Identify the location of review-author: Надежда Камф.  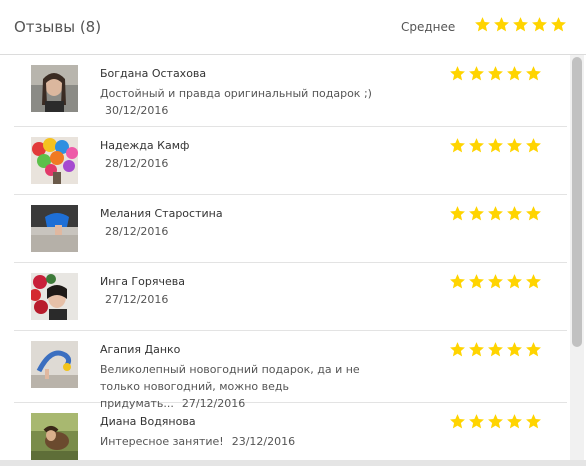
(145, 145).